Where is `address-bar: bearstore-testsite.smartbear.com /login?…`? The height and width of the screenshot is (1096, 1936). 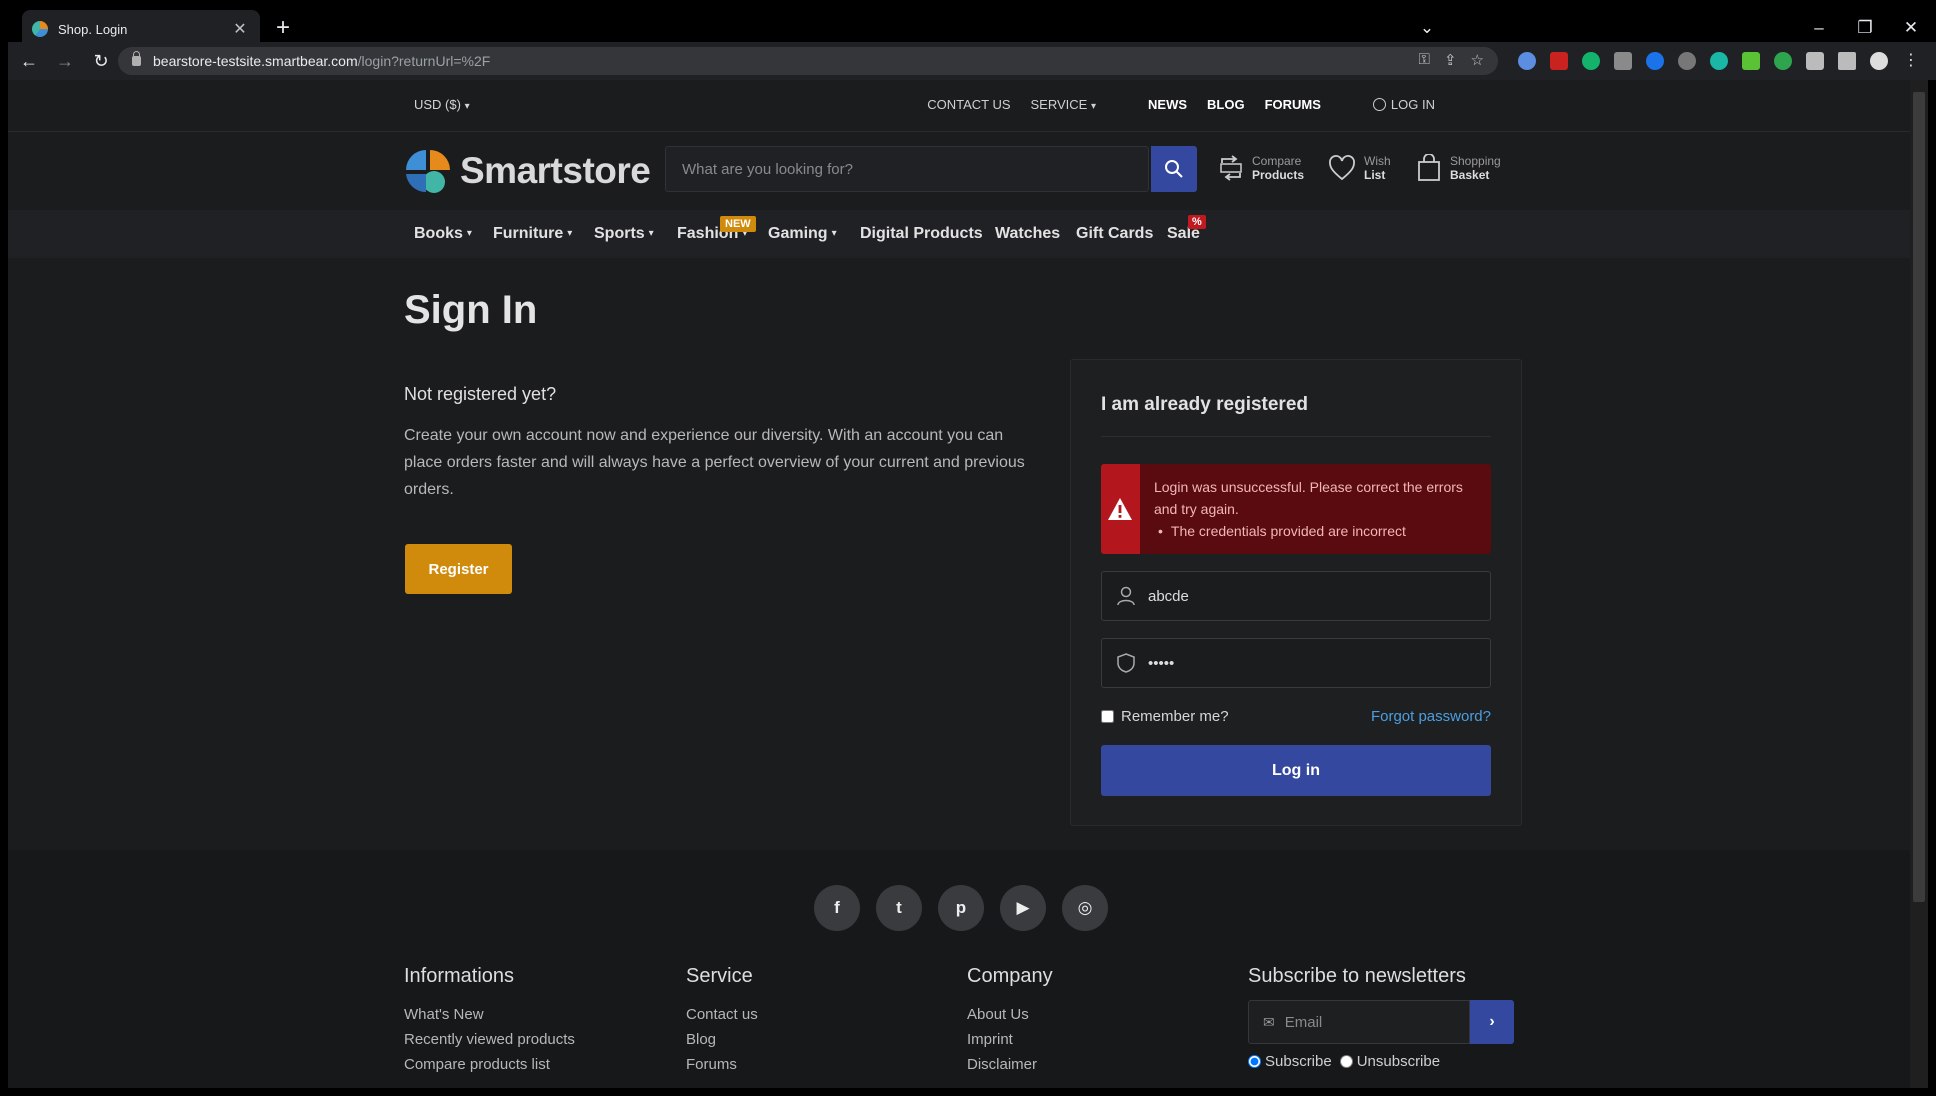 address-bar: bearstore-testsite.smartbear.com /login?… is located at coordinates (808, 61).